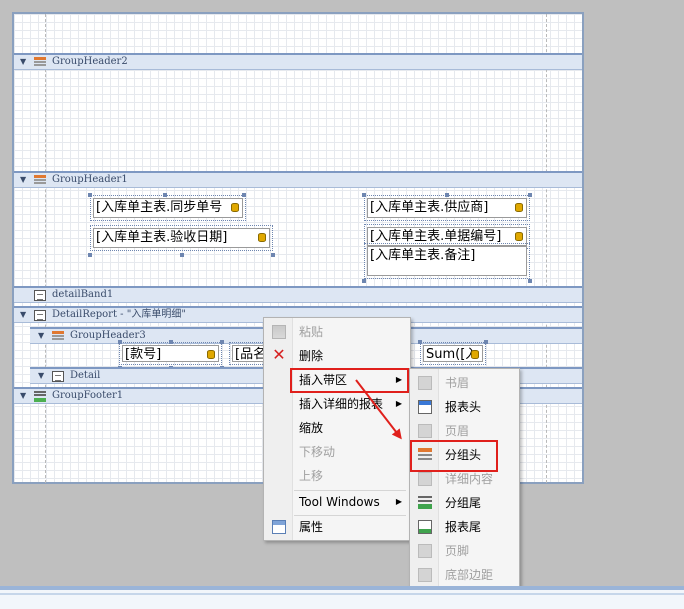 This screenshot has height=609, width=684. What do you see at coordinates (457, 551) in the screenshot?
I see `menu-item-label: 页脚` at bounding box center [457, 551].